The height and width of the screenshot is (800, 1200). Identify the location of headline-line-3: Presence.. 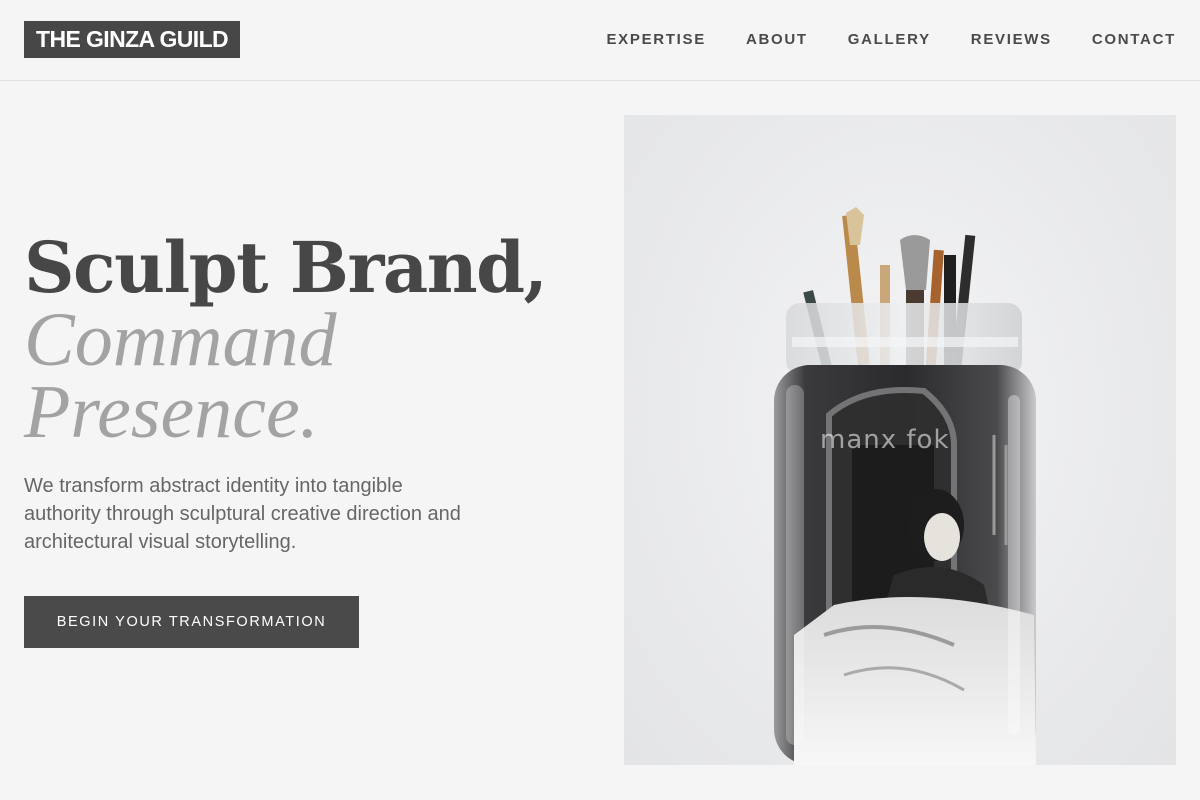
(171, 412).